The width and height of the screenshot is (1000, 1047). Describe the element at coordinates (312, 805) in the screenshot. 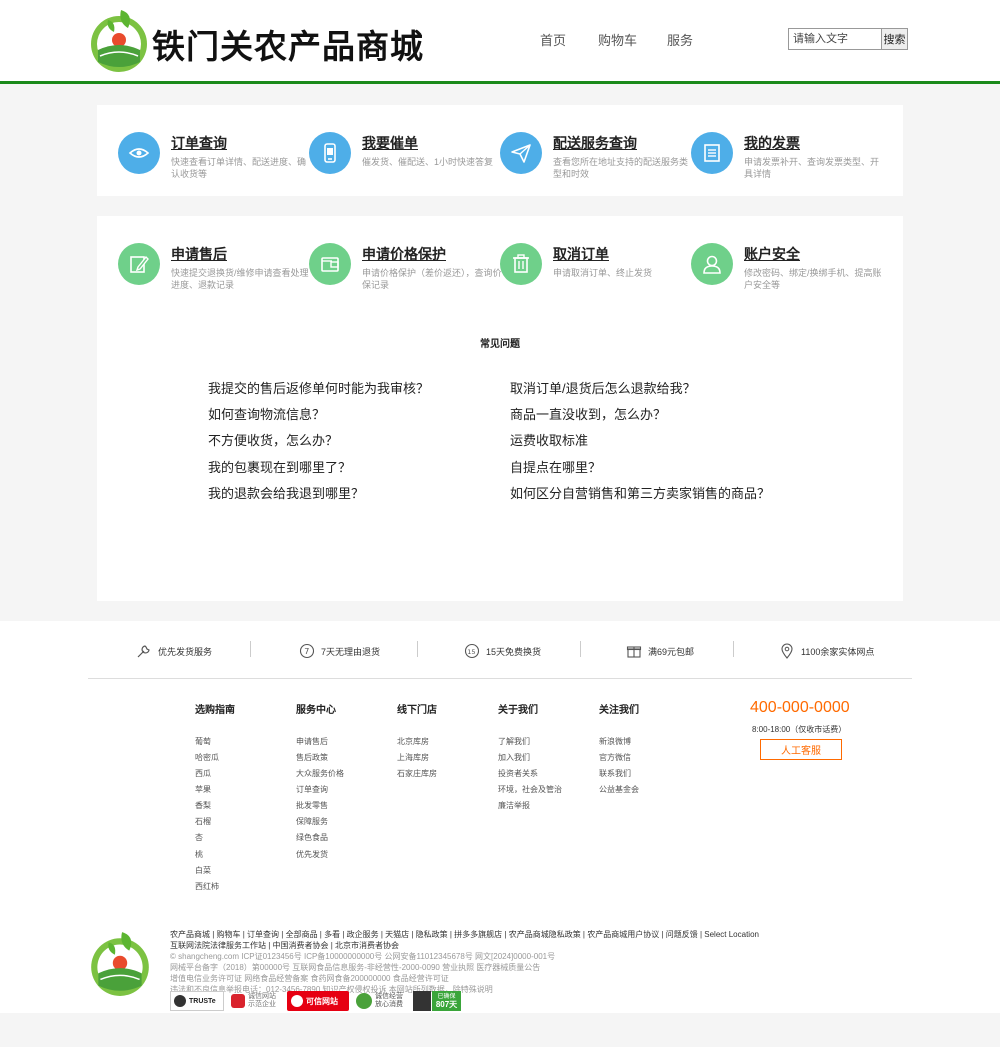

I see `footer-link: 批发零售` at that location.